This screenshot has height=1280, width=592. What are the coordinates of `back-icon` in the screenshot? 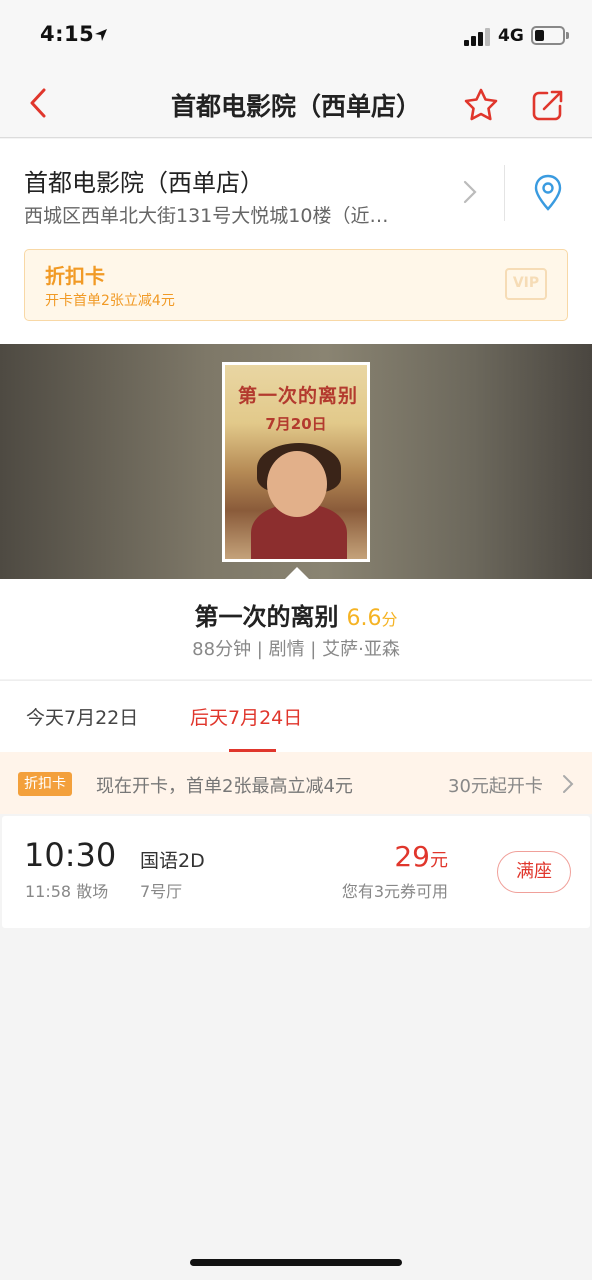 It's located at (39, 103).